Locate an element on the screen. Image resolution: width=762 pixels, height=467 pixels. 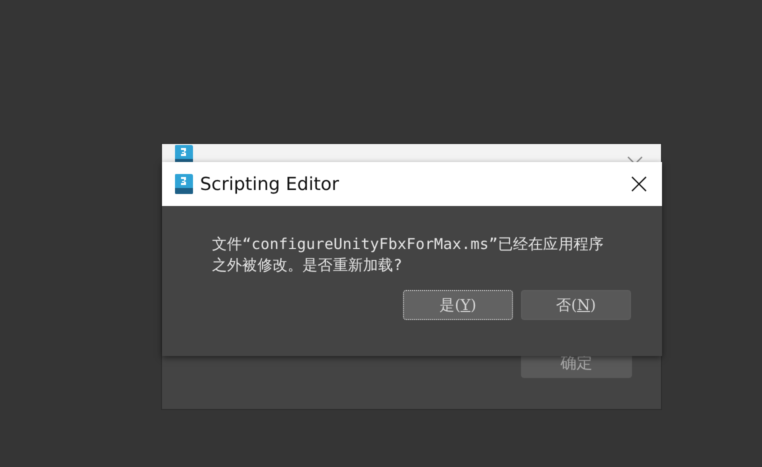
dialog-message: 文件“configureUnityFbxForMax.ms”已经在应用程序之外被修改。是否重新加载? is located at coordinates (408, 255).